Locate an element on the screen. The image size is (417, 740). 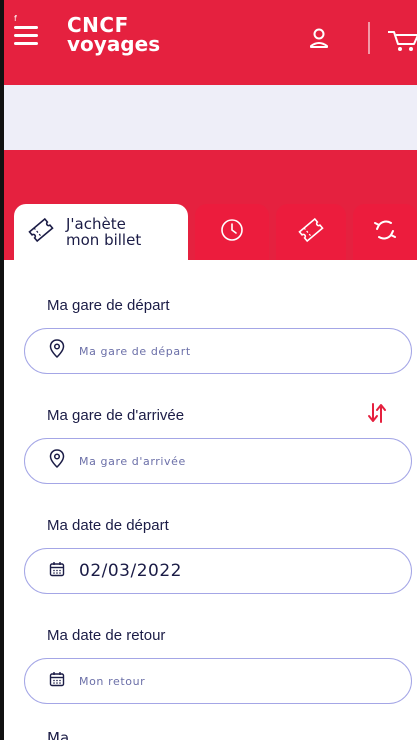
swap-arrows-icon is located at coordinates (377, 413).